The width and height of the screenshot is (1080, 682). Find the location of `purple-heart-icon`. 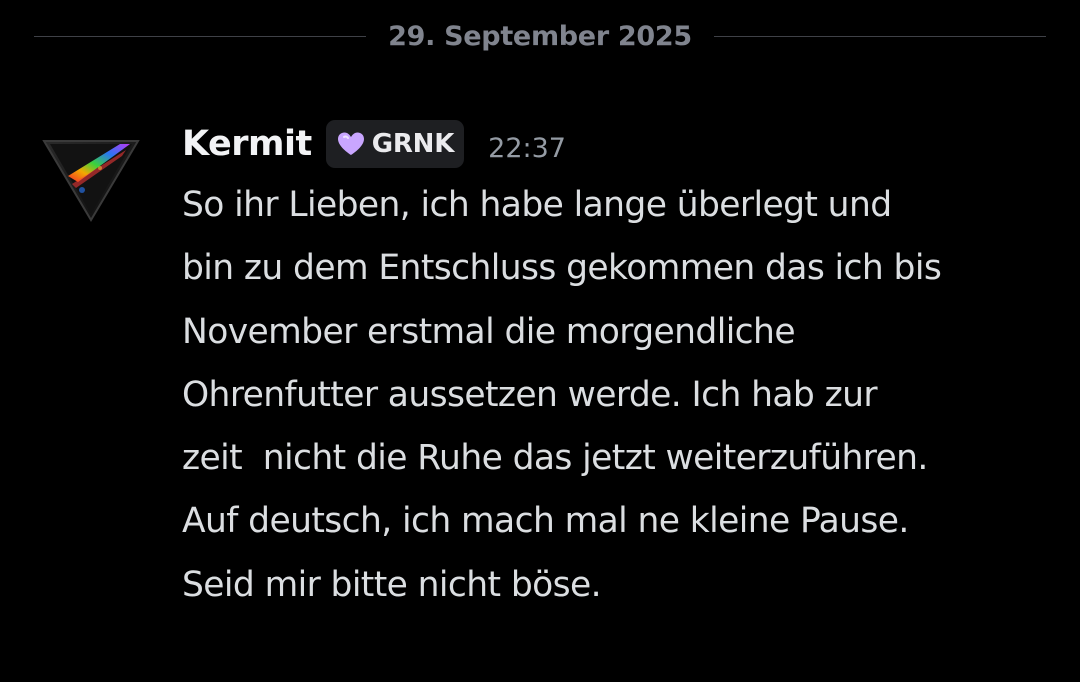

purple-heart-icon is located at coordinates (351, 144).